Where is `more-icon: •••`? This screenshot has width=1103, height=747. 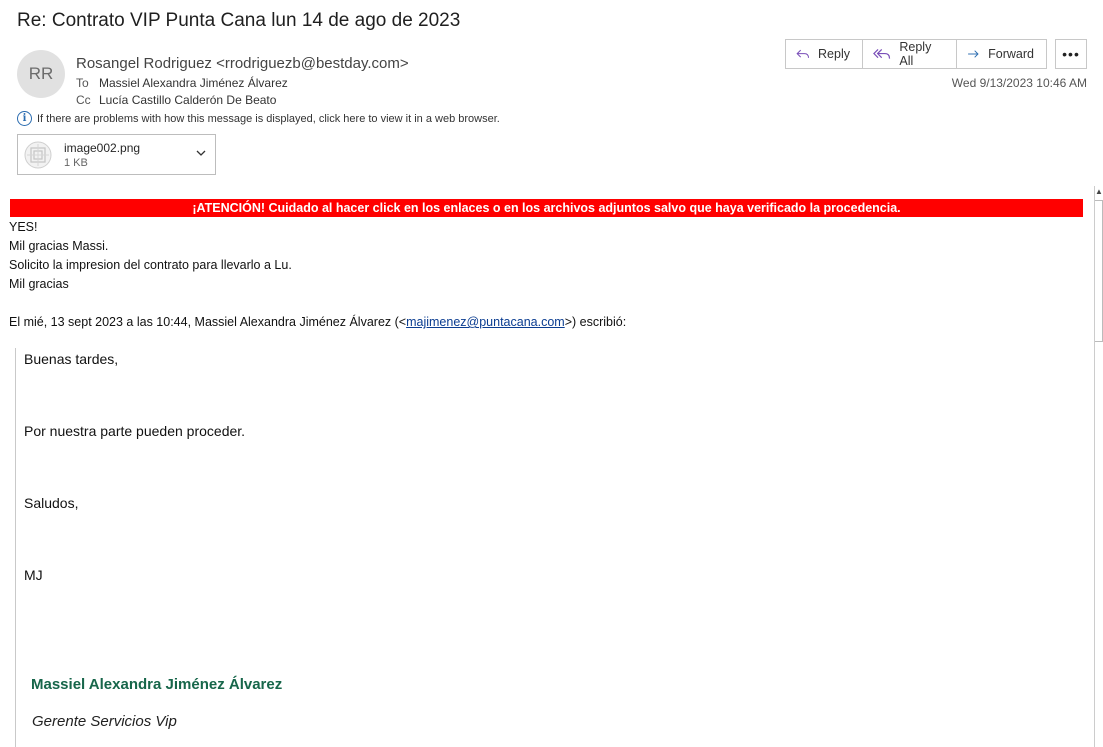 more-icon: ••• is located at coordinates (1071, 54).